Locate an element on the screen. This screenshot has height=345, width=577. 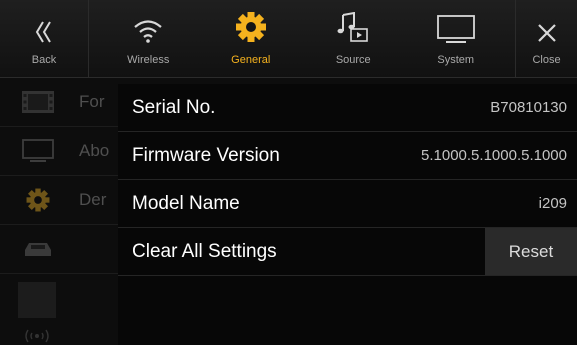
row-label: Clear All Settings is located at coordinates (204, 251).